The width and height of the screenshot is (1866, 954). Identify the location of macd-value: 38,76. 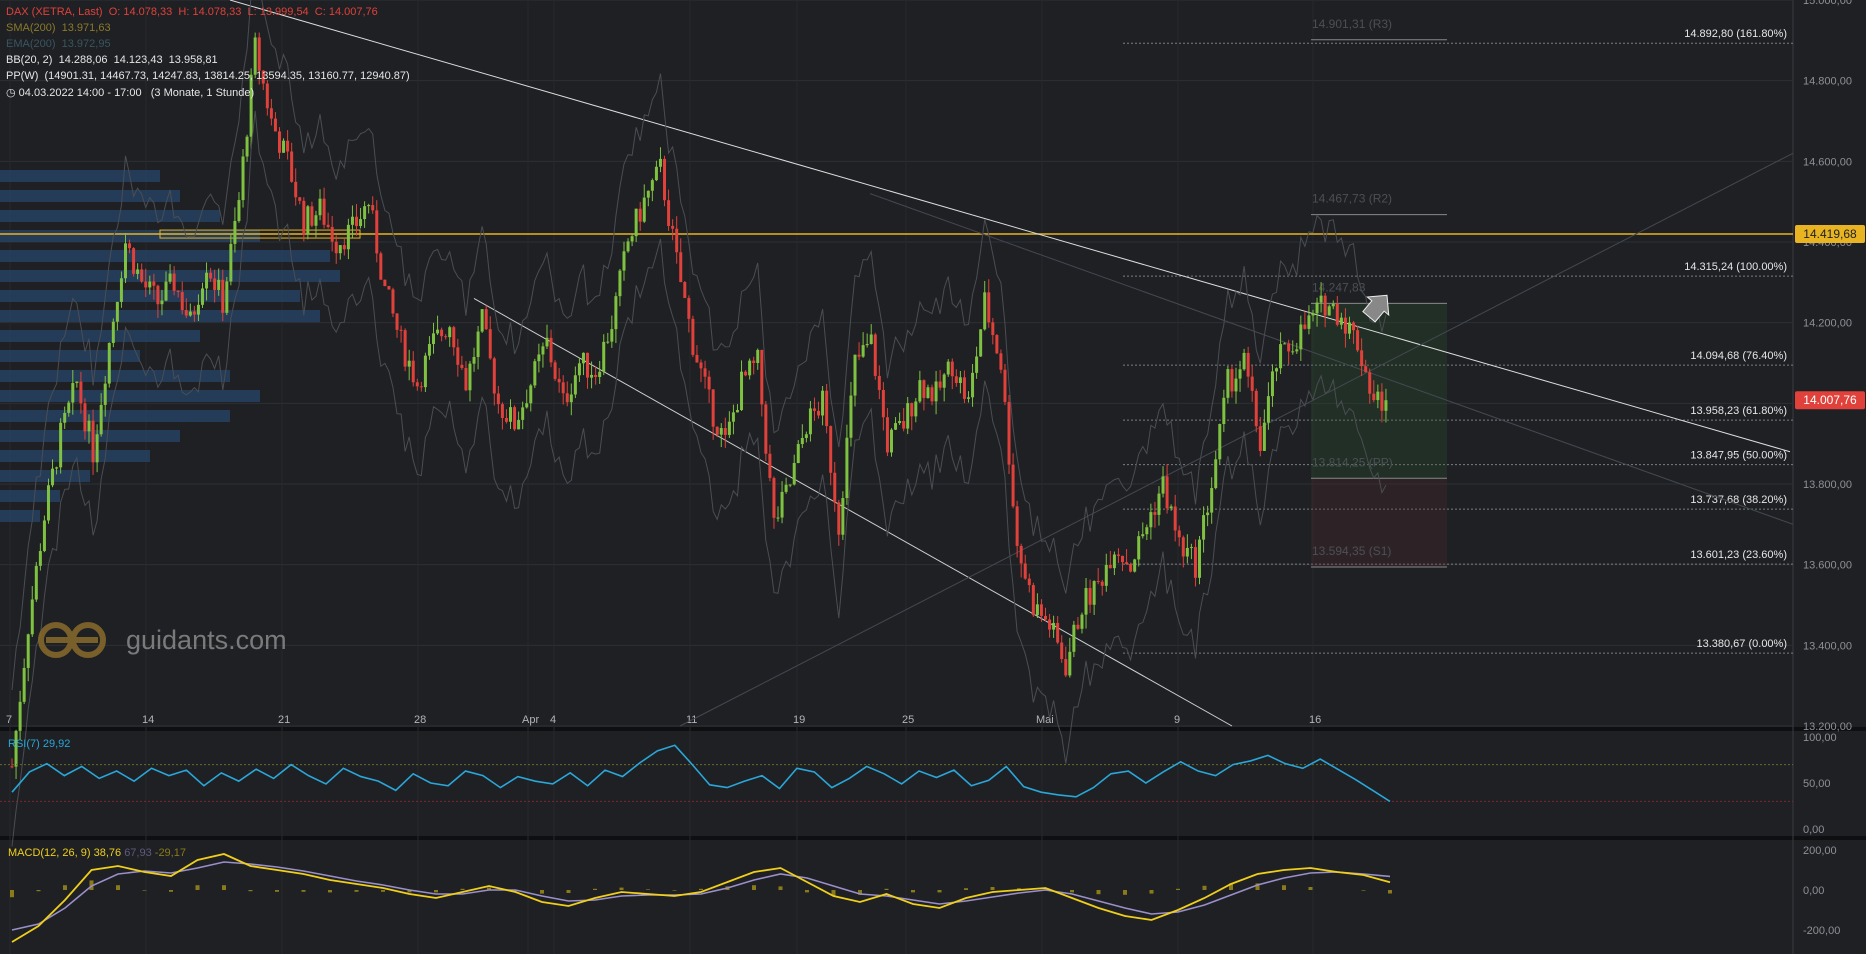
(109, 853).